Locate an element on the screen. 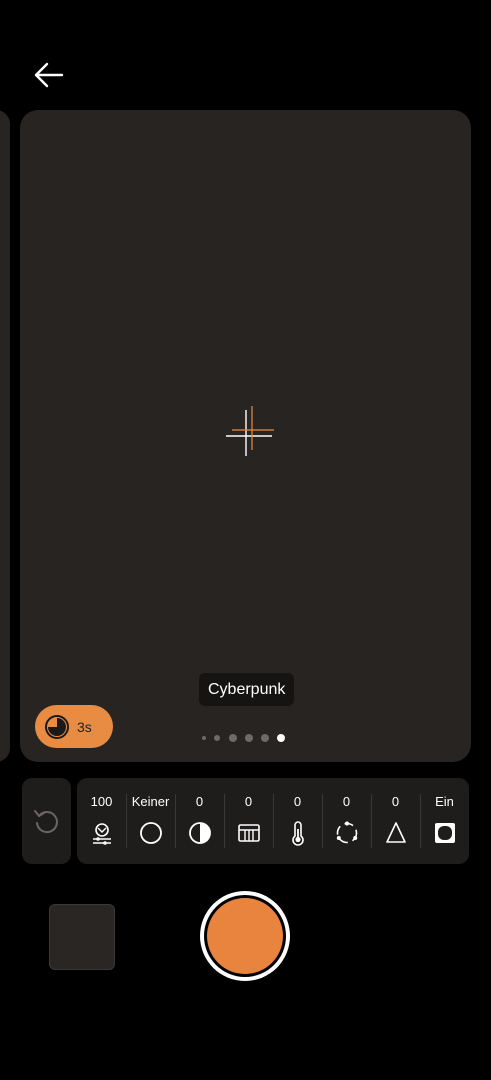 This screenshot has width=491, height=1080. reset-icon is located at coordinates (45, 822).